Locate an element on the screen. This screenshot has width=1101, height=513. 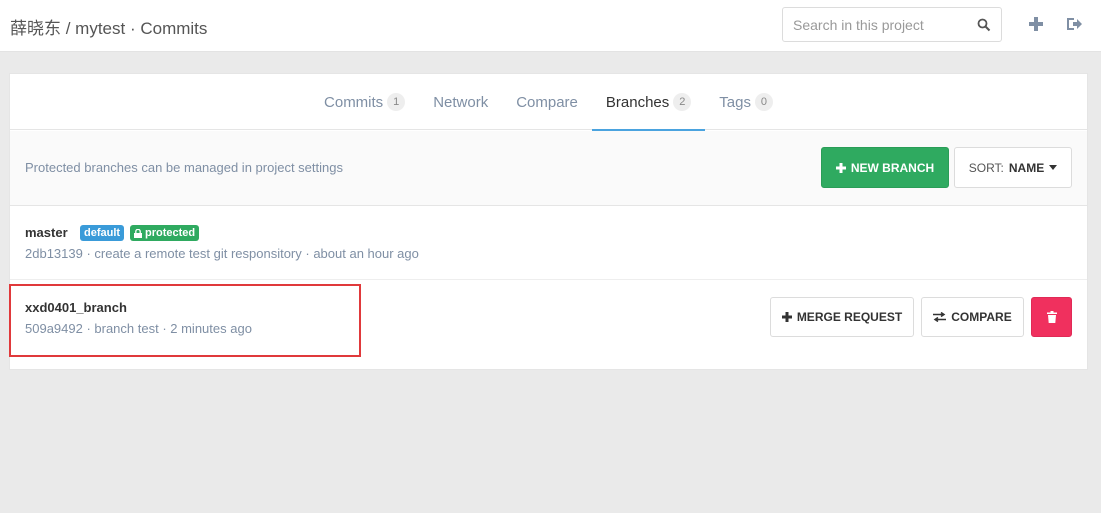
tab-label: Network is located at coordinates (461, 102).